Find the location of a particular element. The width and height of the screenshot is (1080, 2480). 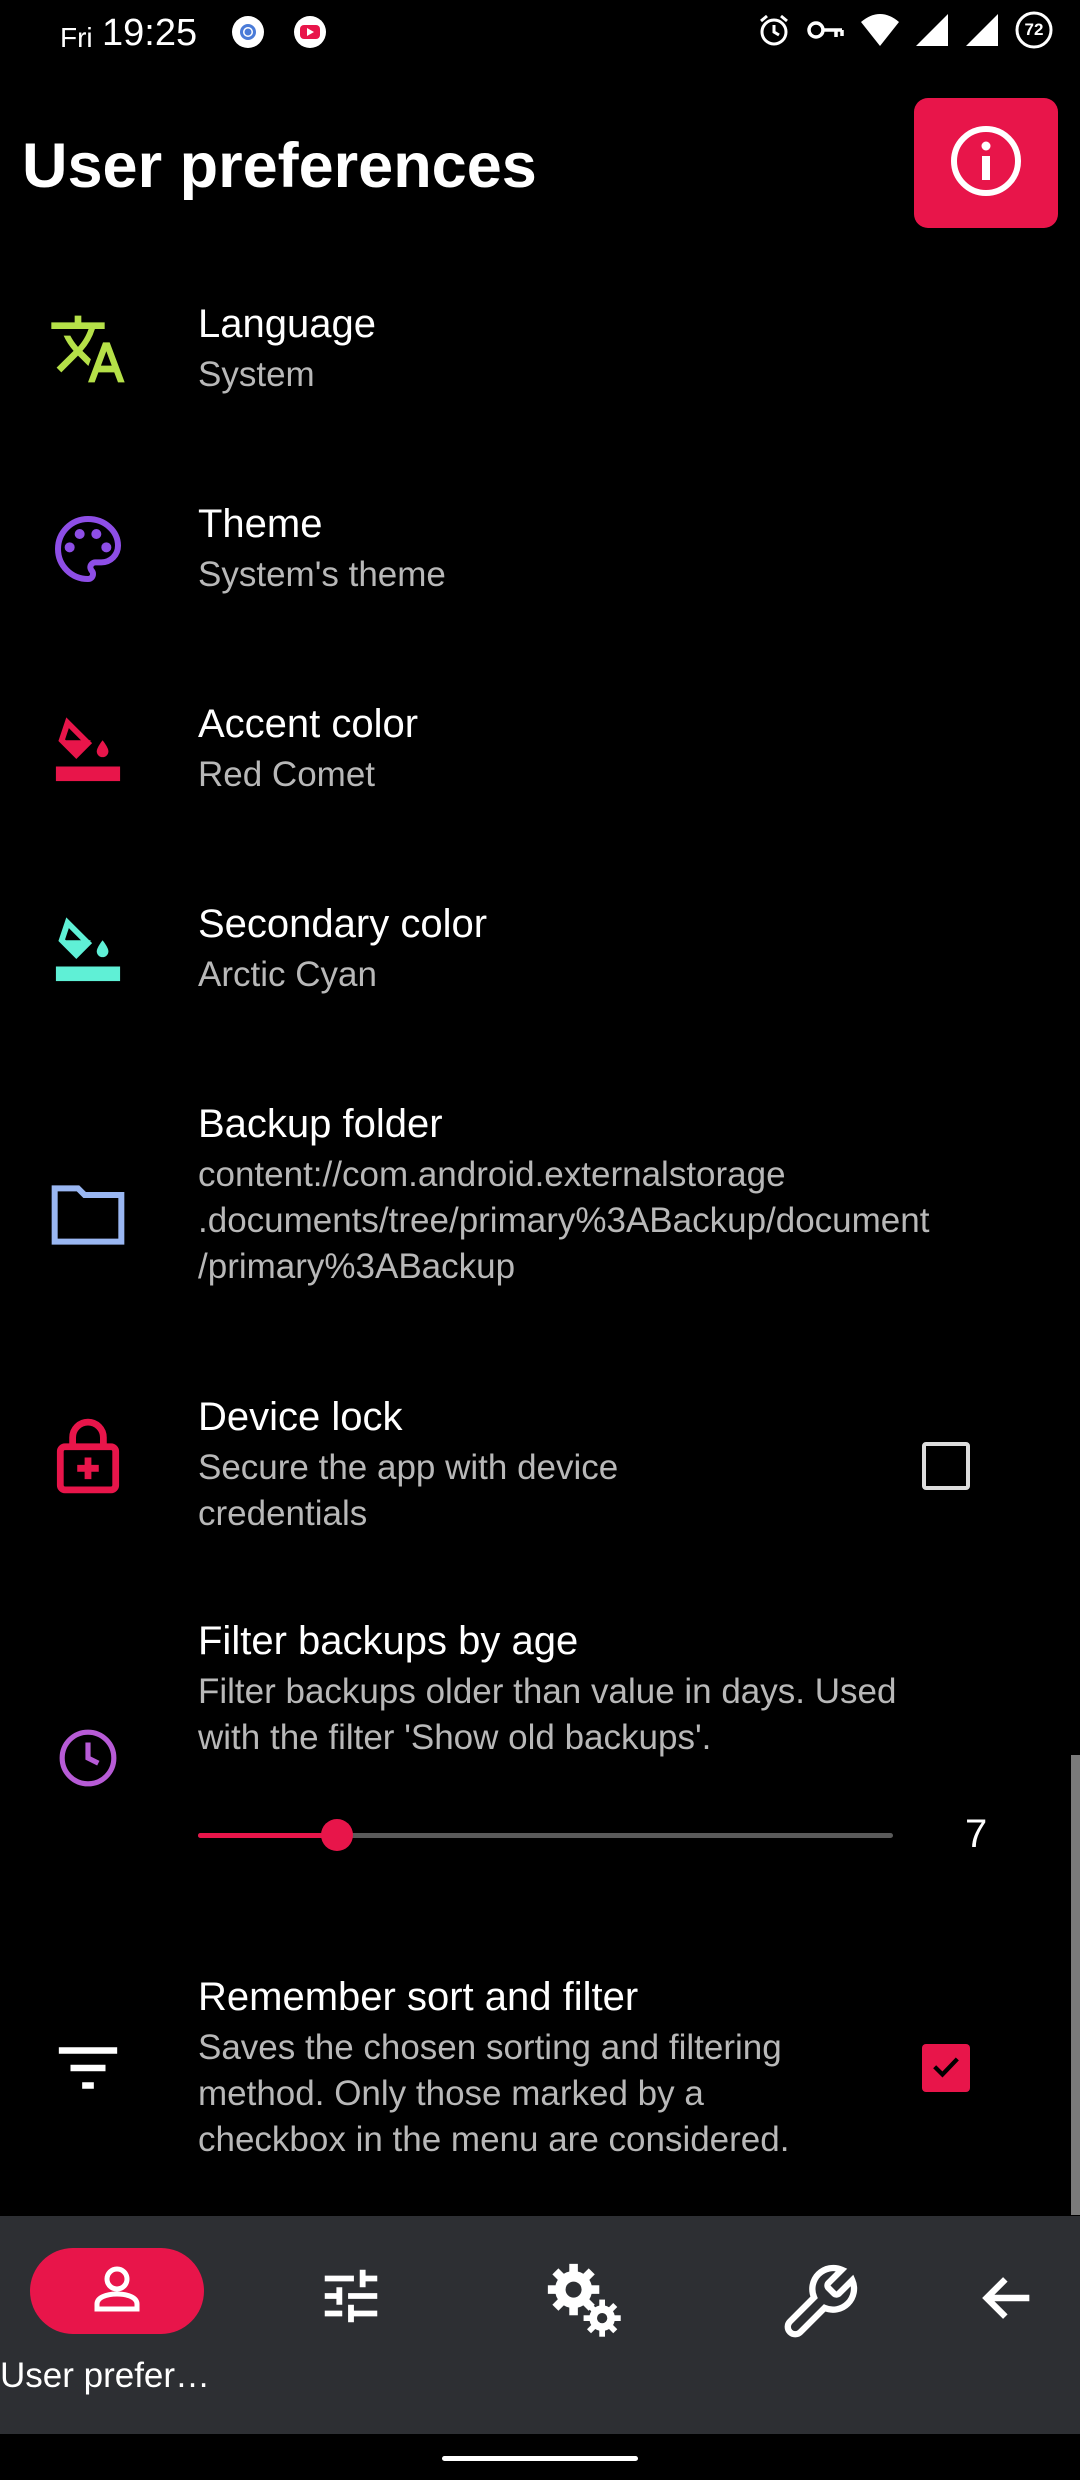

age-slider-thumb is located at coordinates (337, 1835).